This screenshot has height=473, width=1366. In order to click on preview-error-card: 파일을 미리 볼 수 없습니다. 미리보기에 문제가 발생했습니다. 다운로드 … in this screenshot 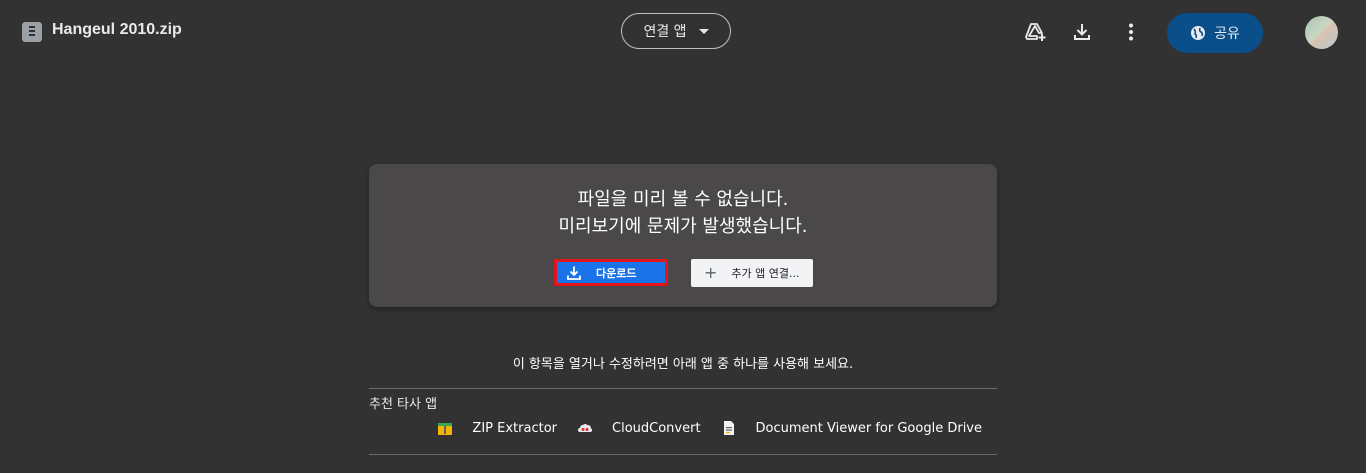, I will do `click(683, 235)`.